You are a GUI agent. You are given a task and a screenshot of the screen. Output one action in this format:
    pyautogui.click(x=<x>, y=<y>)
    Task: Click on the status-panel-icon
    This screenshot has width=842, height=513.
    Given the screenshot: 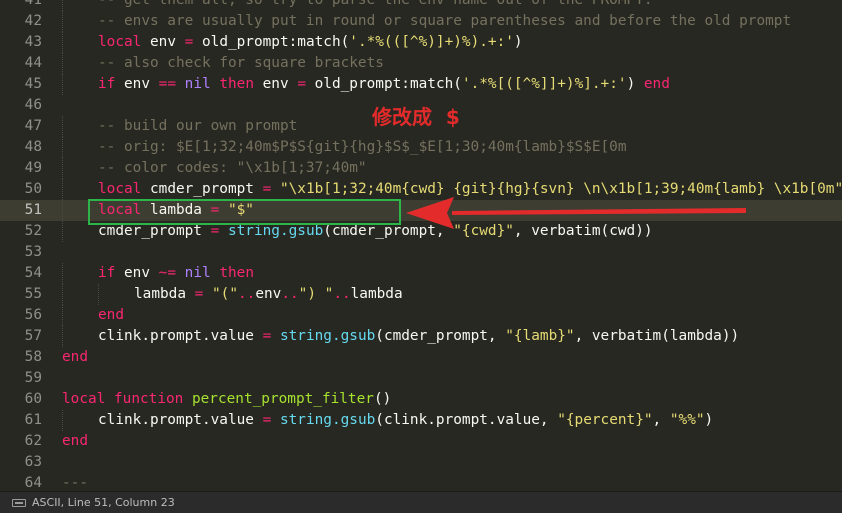 What is the action you would take?
    pyautogui.click(x=19, y=503)
    